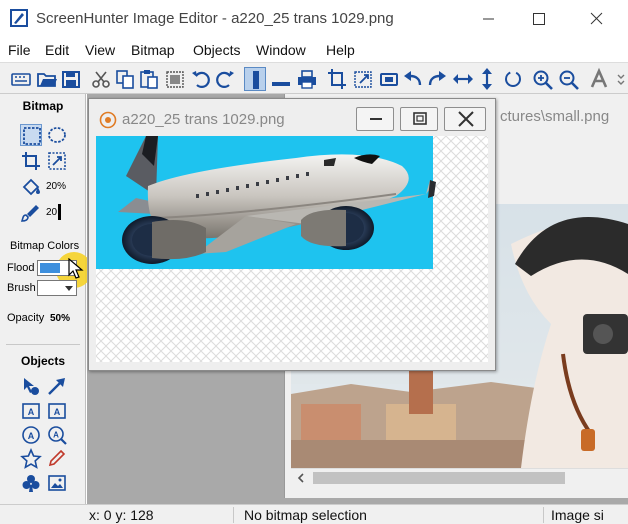 This screenshot has height=524, width=628. What do you see at coordinates (375, 119) in the screenshot?
I see `doc-minimize-button` at bounding box center [375, 119].